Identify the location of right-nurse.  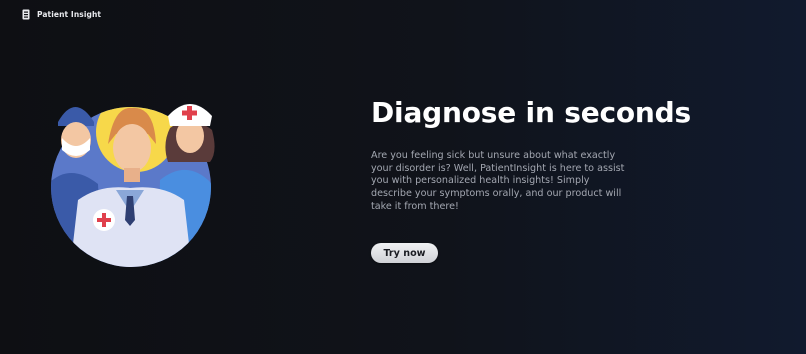
(190, 133).